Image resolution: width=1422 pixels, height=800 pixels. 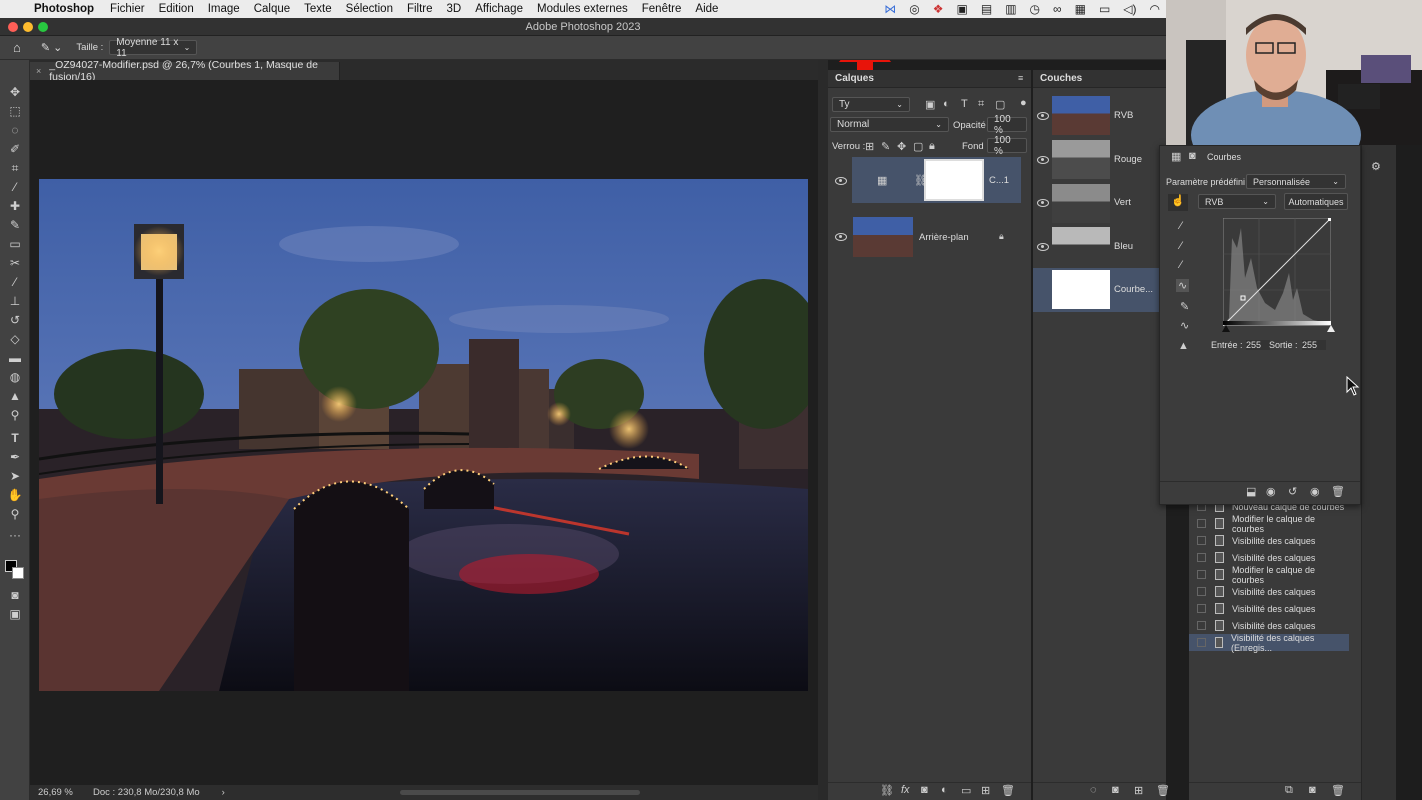 I want to click on gradient-tool-icon: ▬, so click(x=15, y=358).